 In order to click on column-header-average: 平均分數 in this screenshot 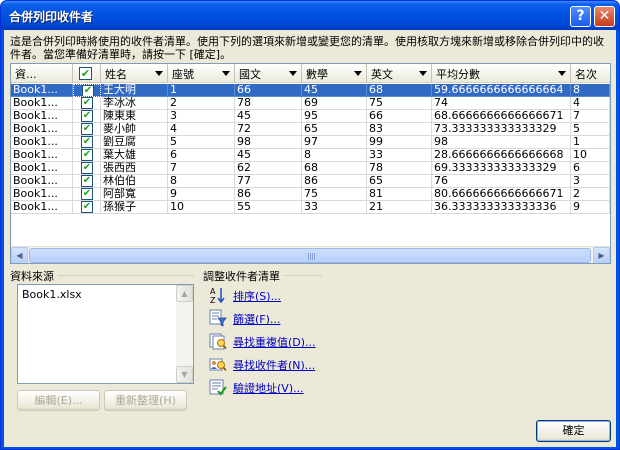, I will do `click(501, 73)`.